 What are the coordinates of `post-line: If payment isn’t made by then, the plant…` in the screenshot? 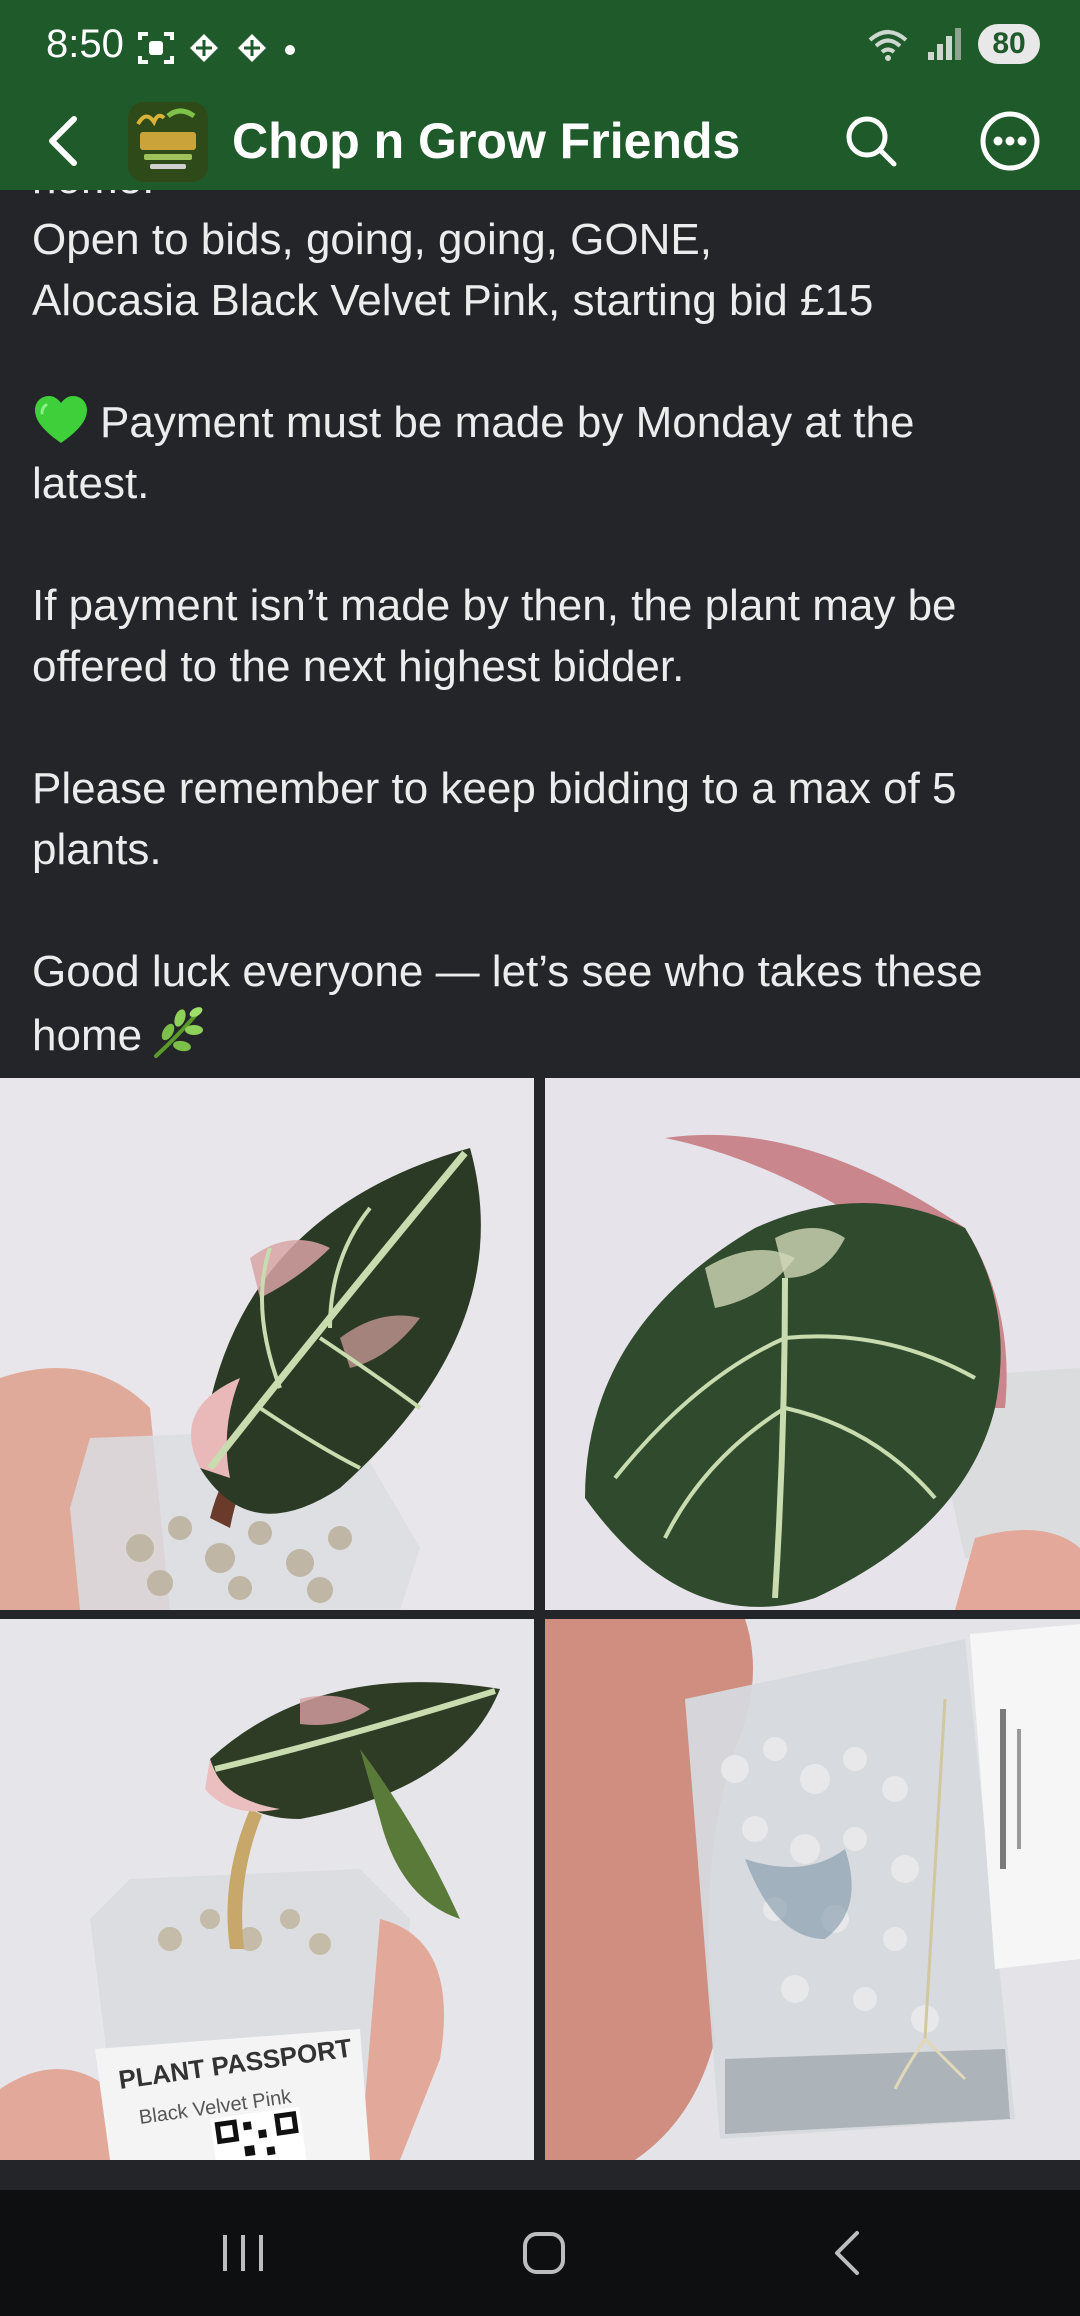 It's located at (494, 605).